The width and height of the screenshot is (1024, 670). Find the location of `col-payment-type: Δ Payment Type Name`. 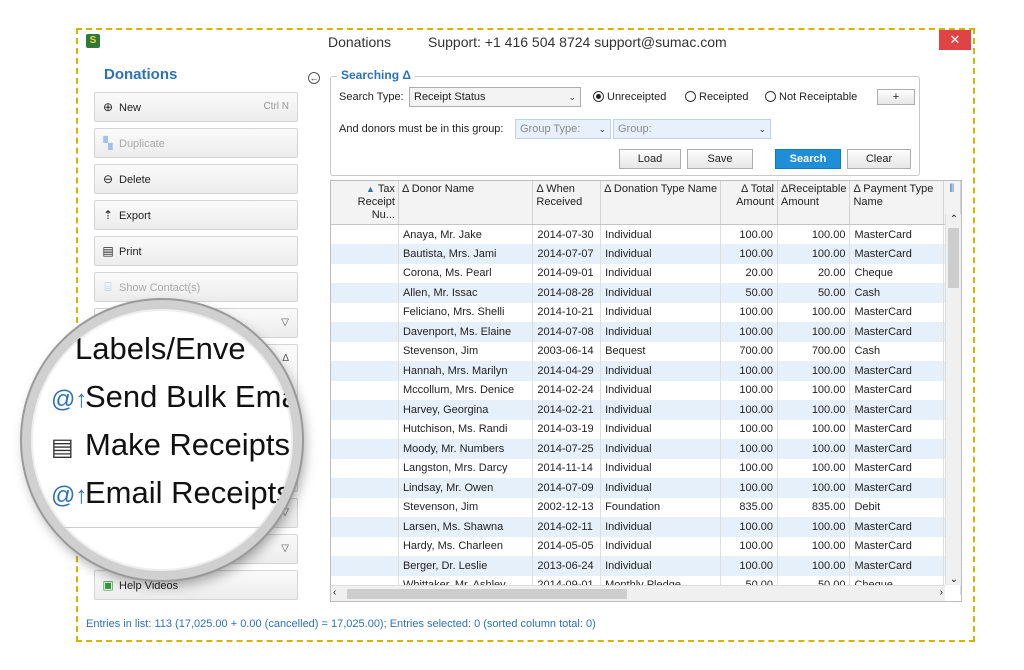

col-payment-type: Δ Payment Type Name is located at coordinates (896, 203).